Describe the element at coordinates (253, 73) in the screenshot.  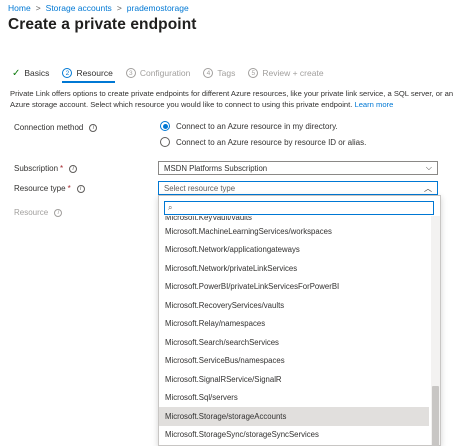
I see `step-number: 5` at that location.